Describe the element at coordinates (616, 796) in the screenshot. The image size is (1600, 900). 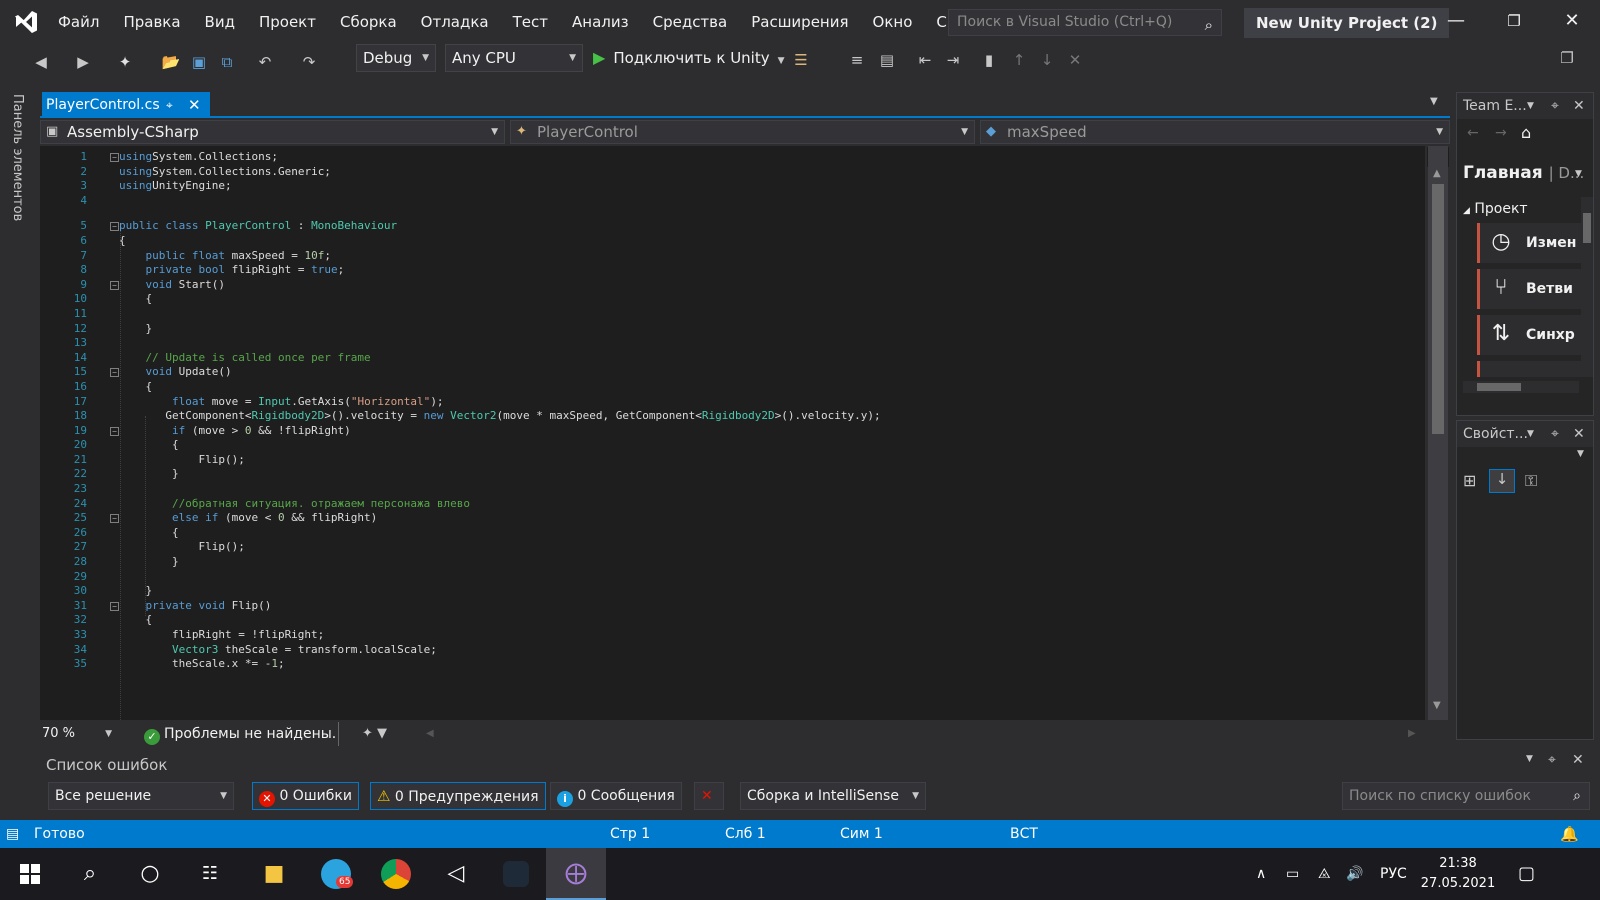
I see `messages-filter-button: i 0 Сообщения` at that location.